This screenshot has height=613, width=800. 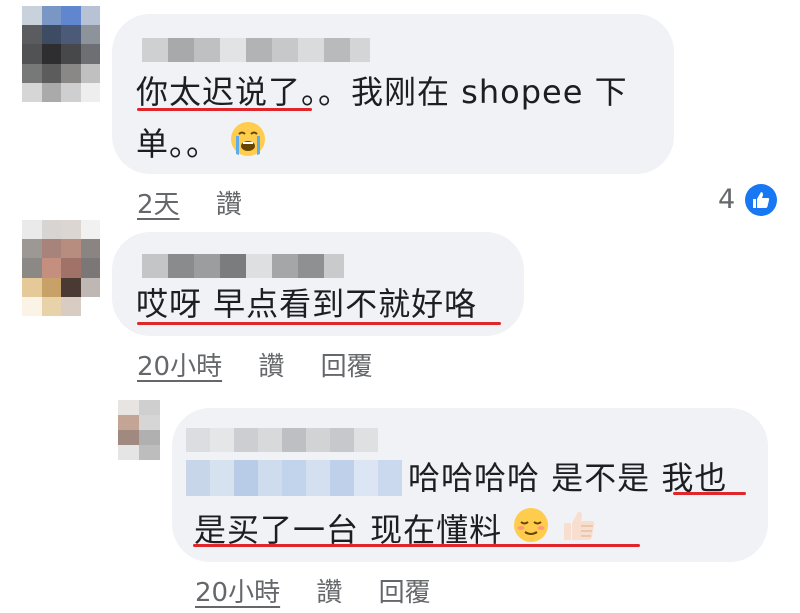 What do you see at coordinates (201, 145) in the screenshot?
I see `comment-text-line-2: 单。。` at bounding box center [201, 145].